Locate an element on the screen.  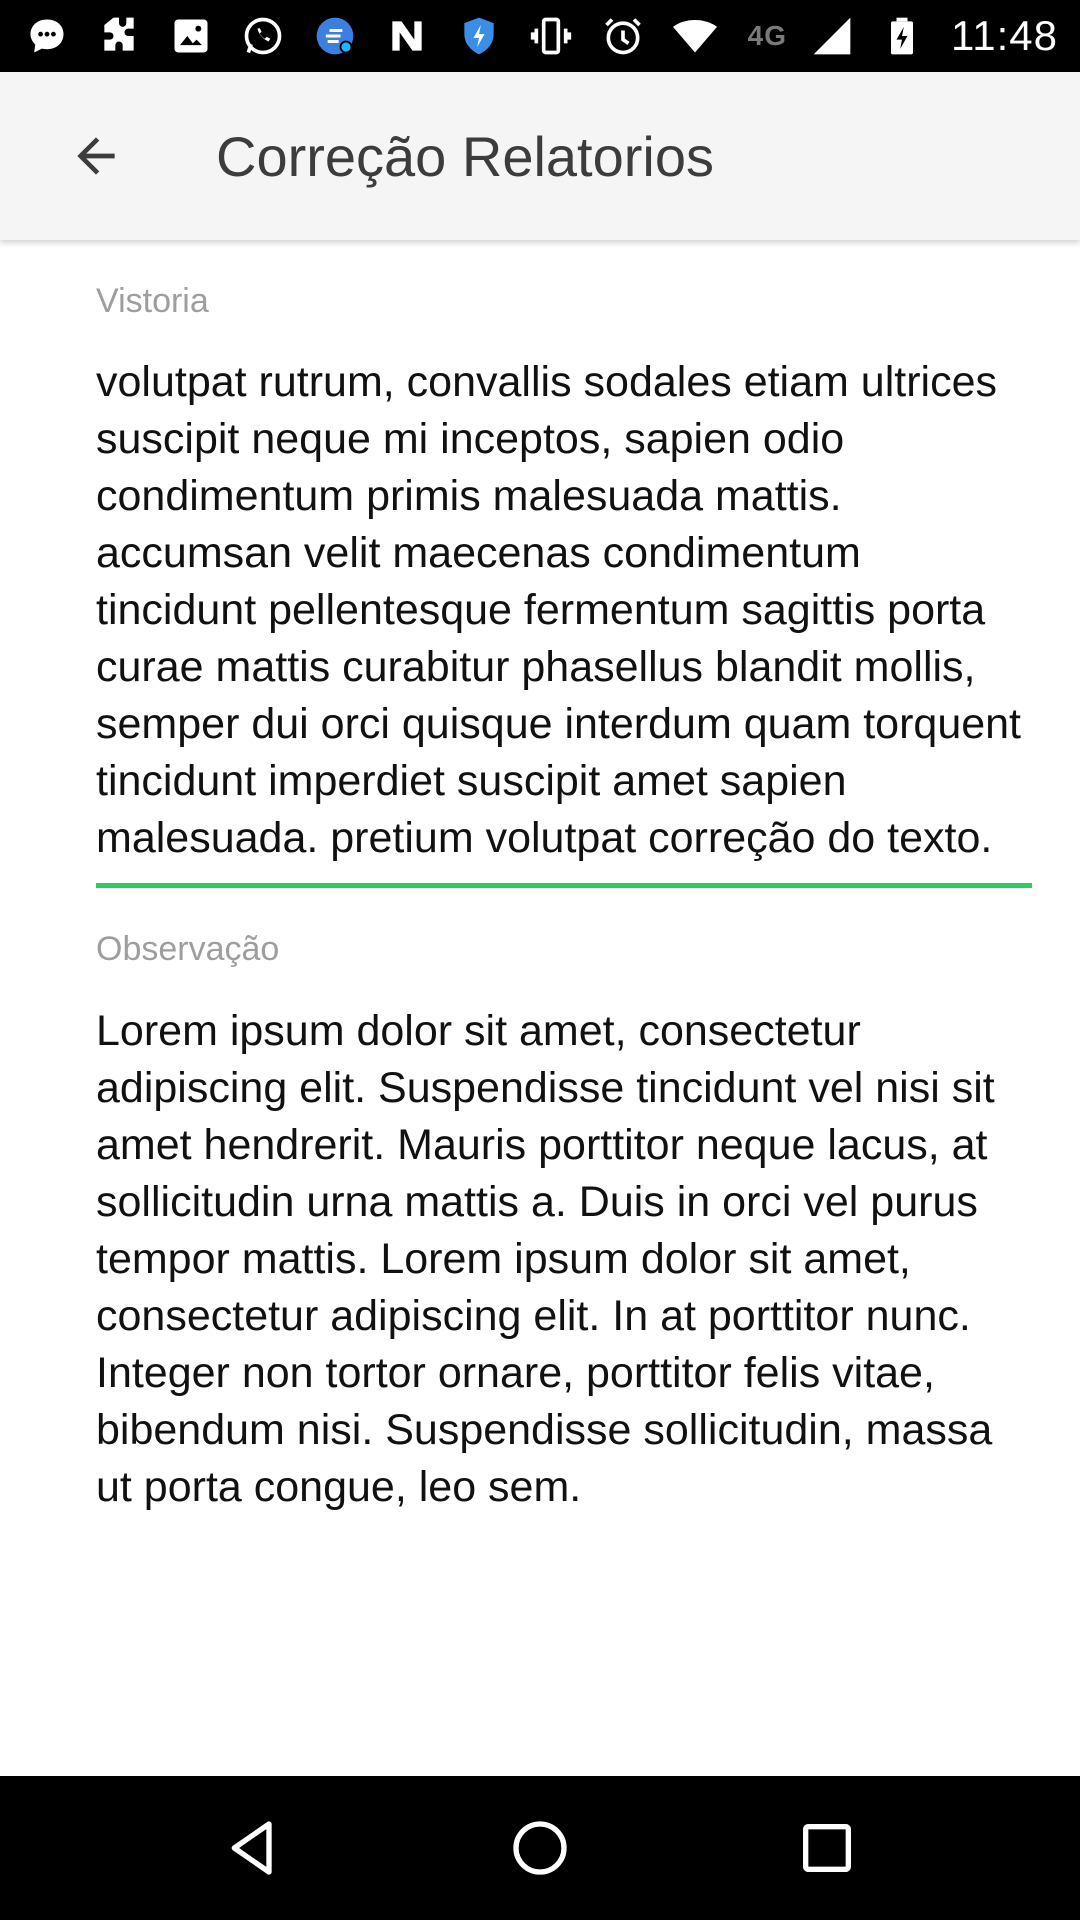
arrow-back-icon is located at coordinates (96, 156).